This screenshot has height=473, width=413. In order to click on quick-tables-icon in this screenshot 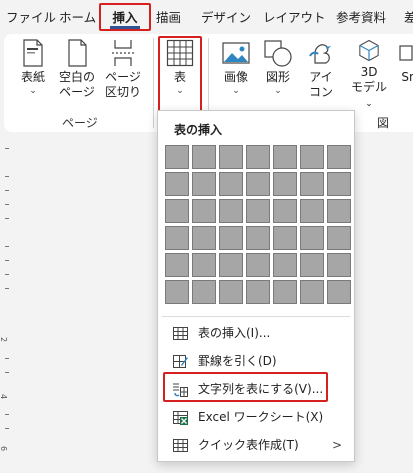, I will do `click(180, 445)`.